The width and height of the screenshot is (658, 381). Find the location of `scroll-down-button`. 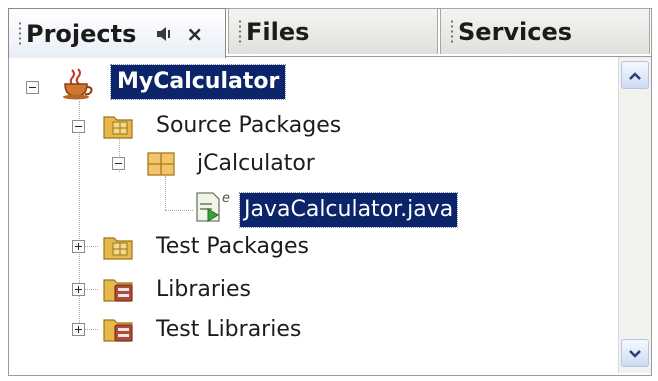

scroll-down-button is located at coordinates (635, 353).